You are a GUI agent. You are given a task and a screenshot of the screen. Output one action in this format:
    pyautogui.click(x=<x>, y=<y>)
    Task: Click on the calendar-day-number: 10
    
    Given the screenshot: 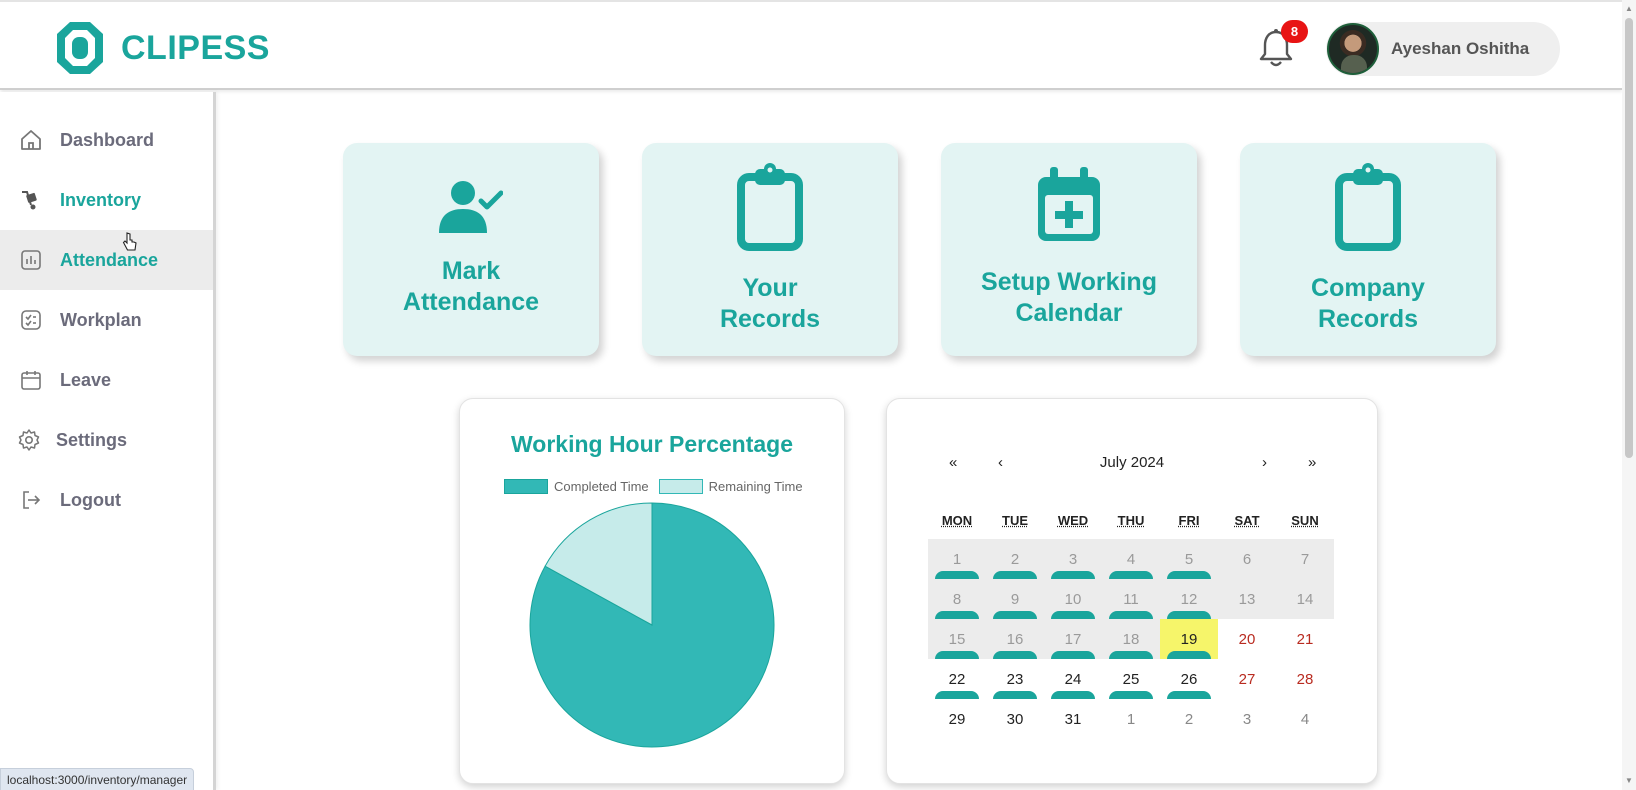 What is the action you would take?
    pyautogui.click(x=1073, y=599)
    